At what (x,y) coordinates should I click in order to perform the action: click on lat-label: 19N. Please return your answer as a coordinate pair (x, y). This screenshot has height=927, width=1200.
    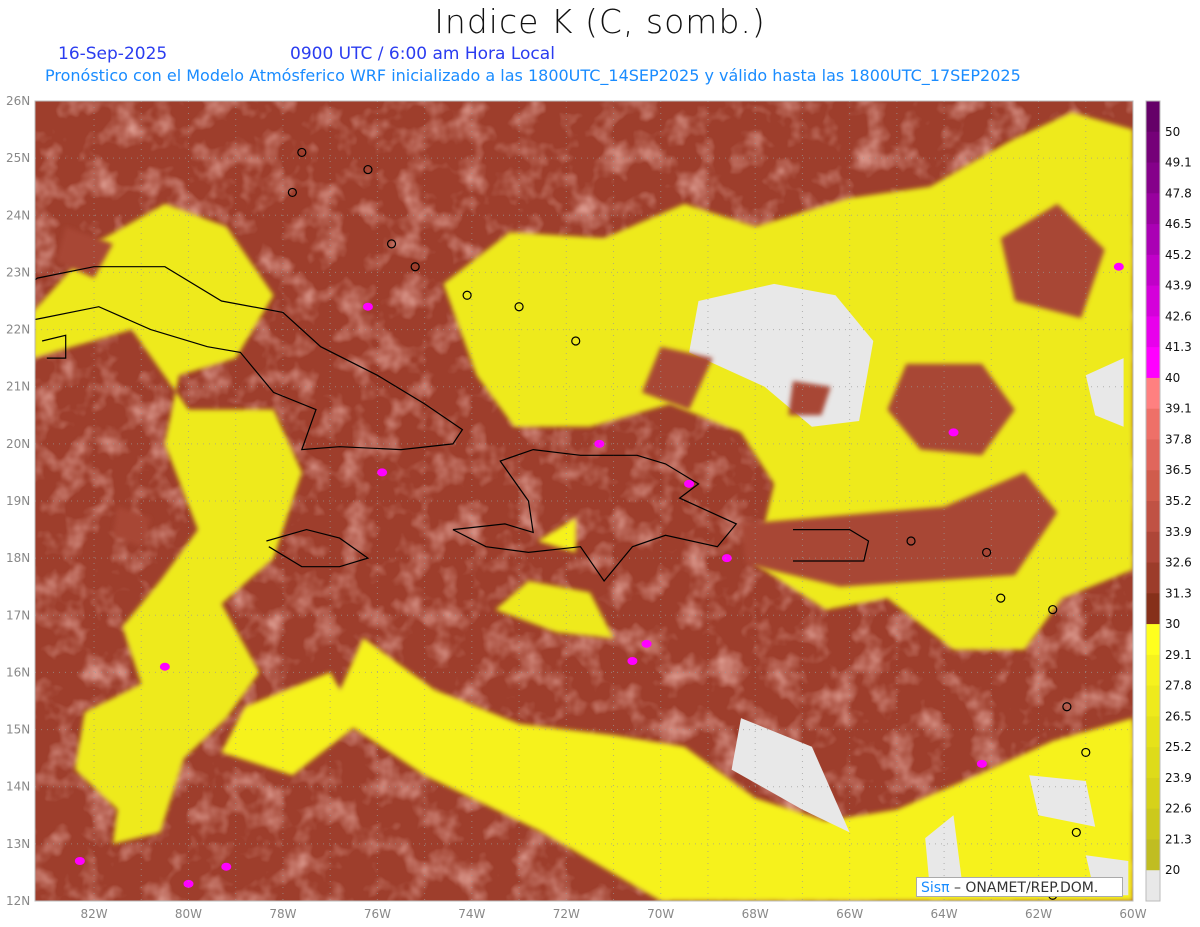
    Looking at the image, I should click on (18, 501).